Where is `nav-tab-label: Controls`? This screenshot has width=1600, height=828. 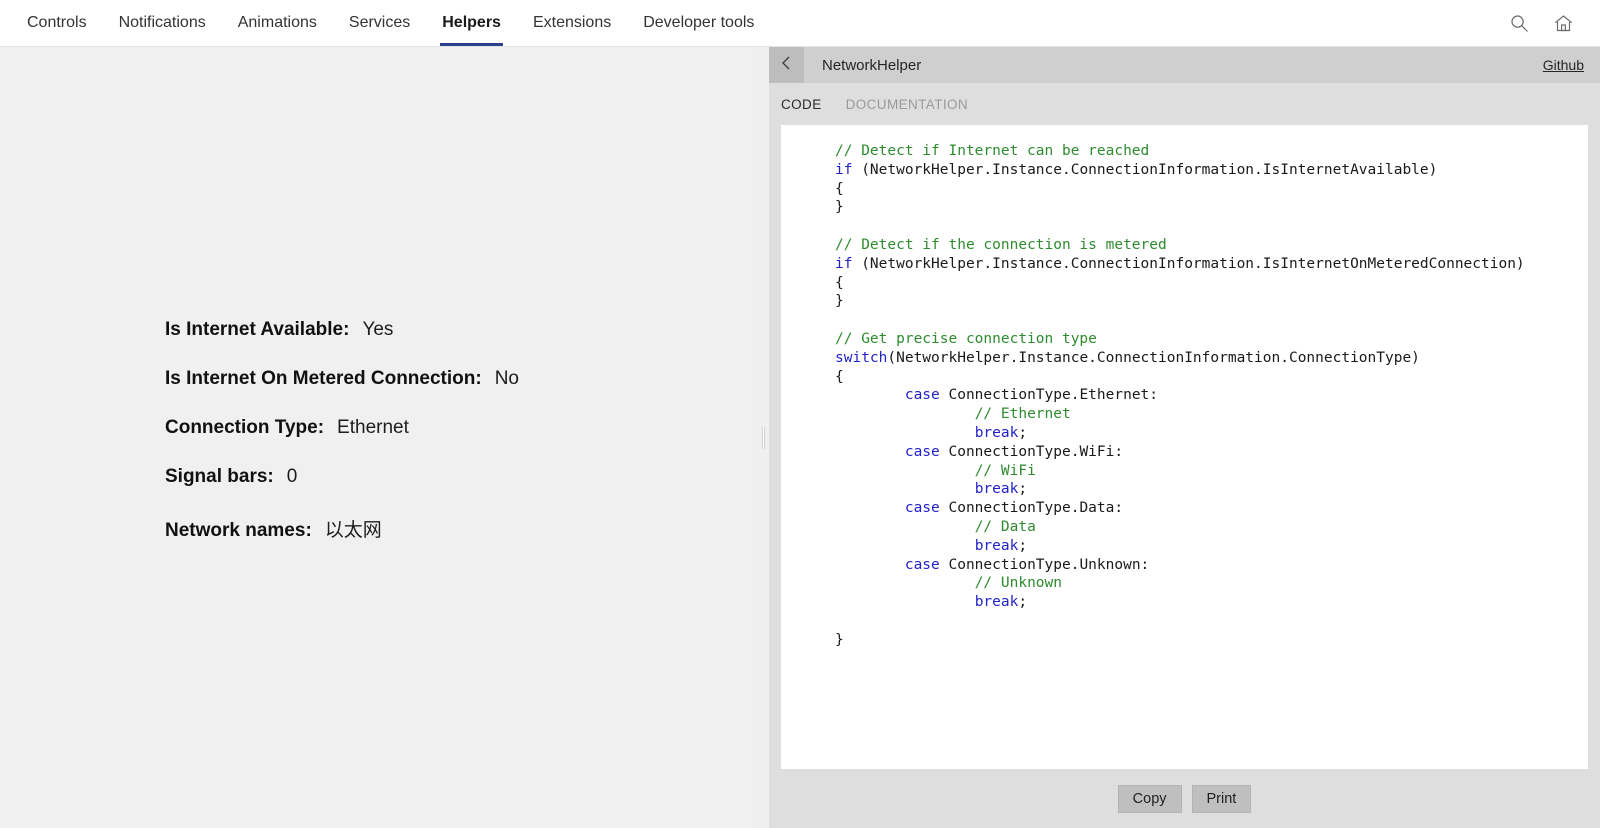
nav-tab-label: Controls is located at coordinates (57, 22).